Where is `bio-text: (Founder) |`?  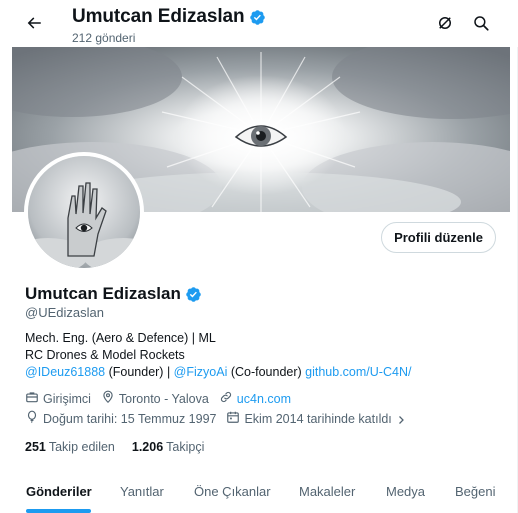 bio-text: (Founder) | is located at coordinates (139, 372).